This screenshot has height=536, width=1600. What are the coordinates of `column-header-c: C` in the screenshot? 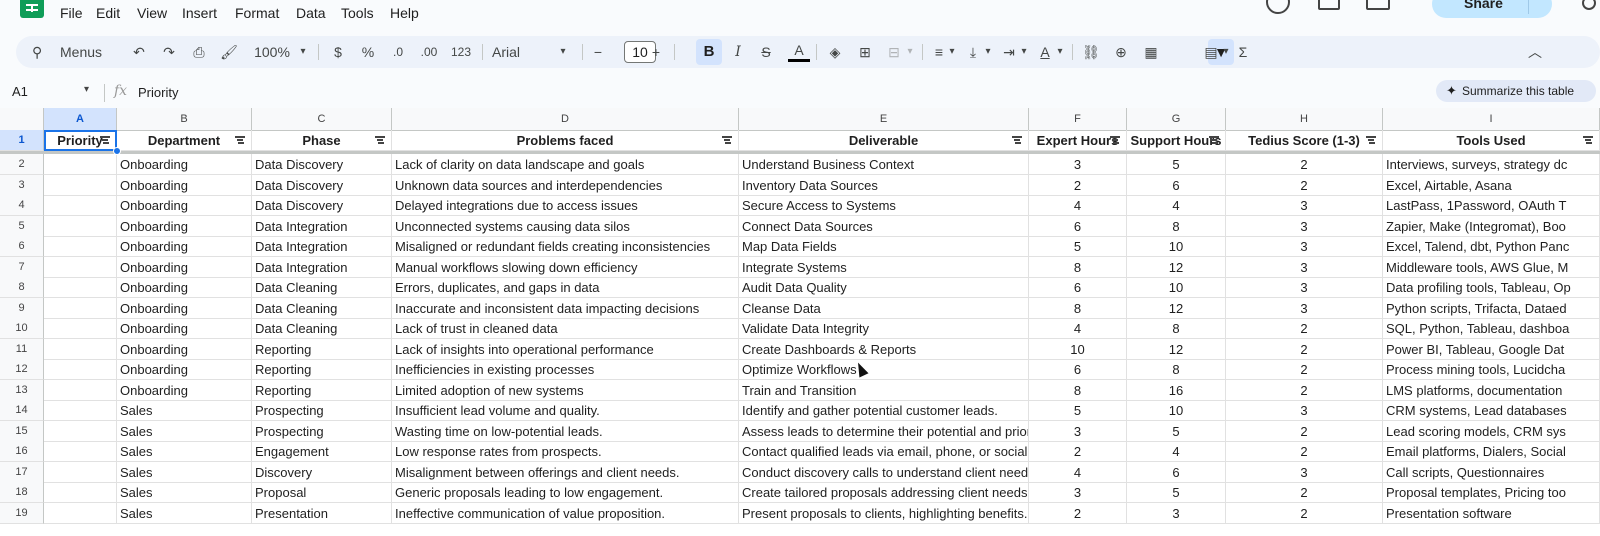 It's located at (322, 119).